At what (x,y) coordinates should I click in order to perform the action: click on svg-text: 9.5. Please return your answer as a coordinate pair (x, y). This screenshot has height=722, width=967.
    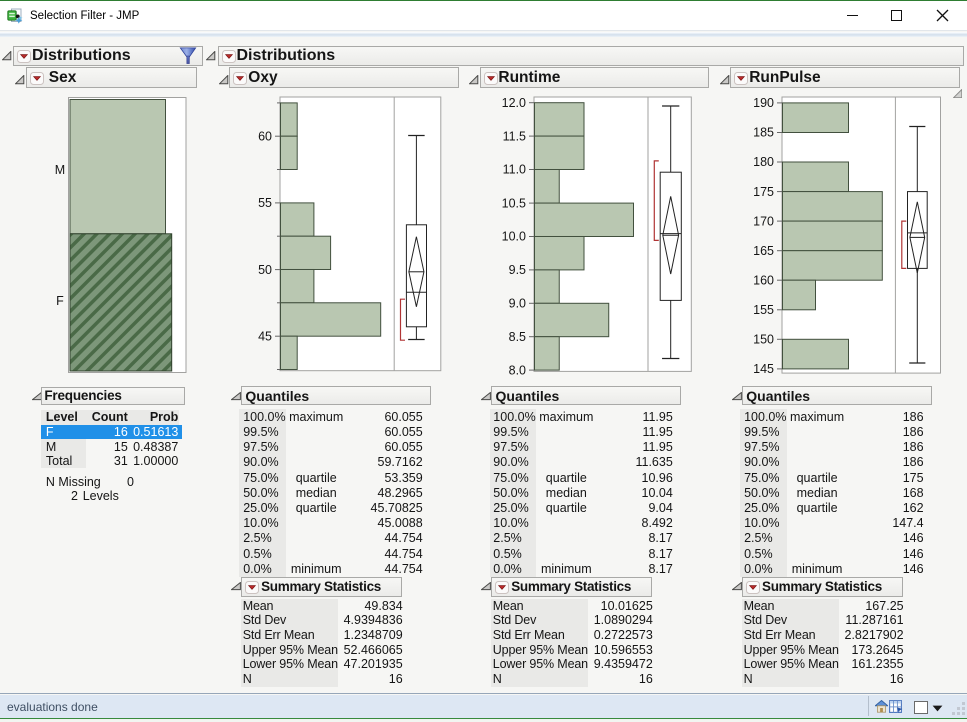
    Looking at the image, I should click on (516, 270).